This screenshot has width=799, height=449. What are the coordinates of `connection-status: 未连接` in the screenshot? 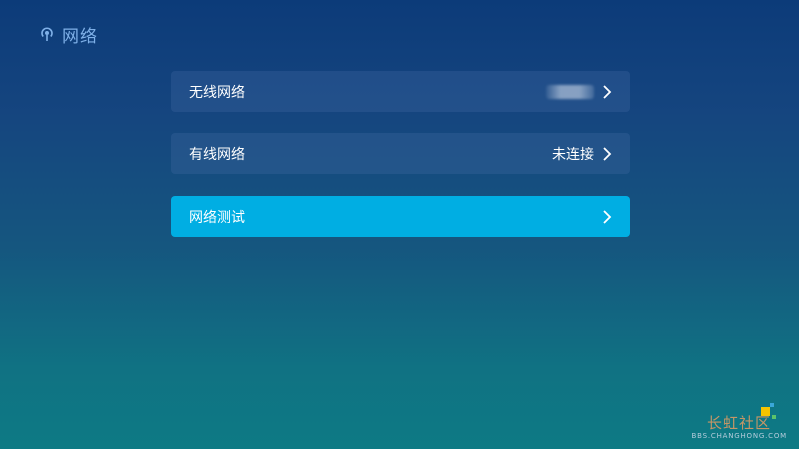 It's located at (573, 154).